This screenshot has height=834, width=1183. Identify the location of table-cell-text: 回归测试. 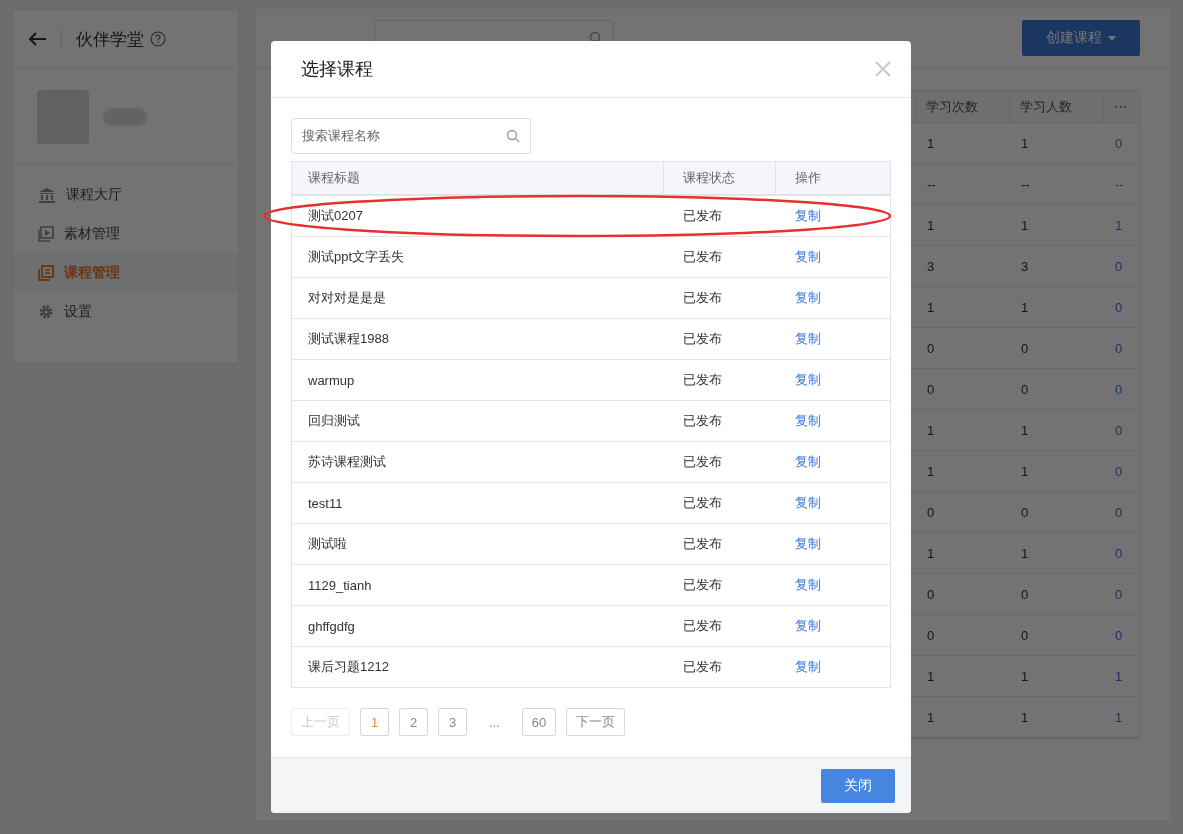
(333, 421).